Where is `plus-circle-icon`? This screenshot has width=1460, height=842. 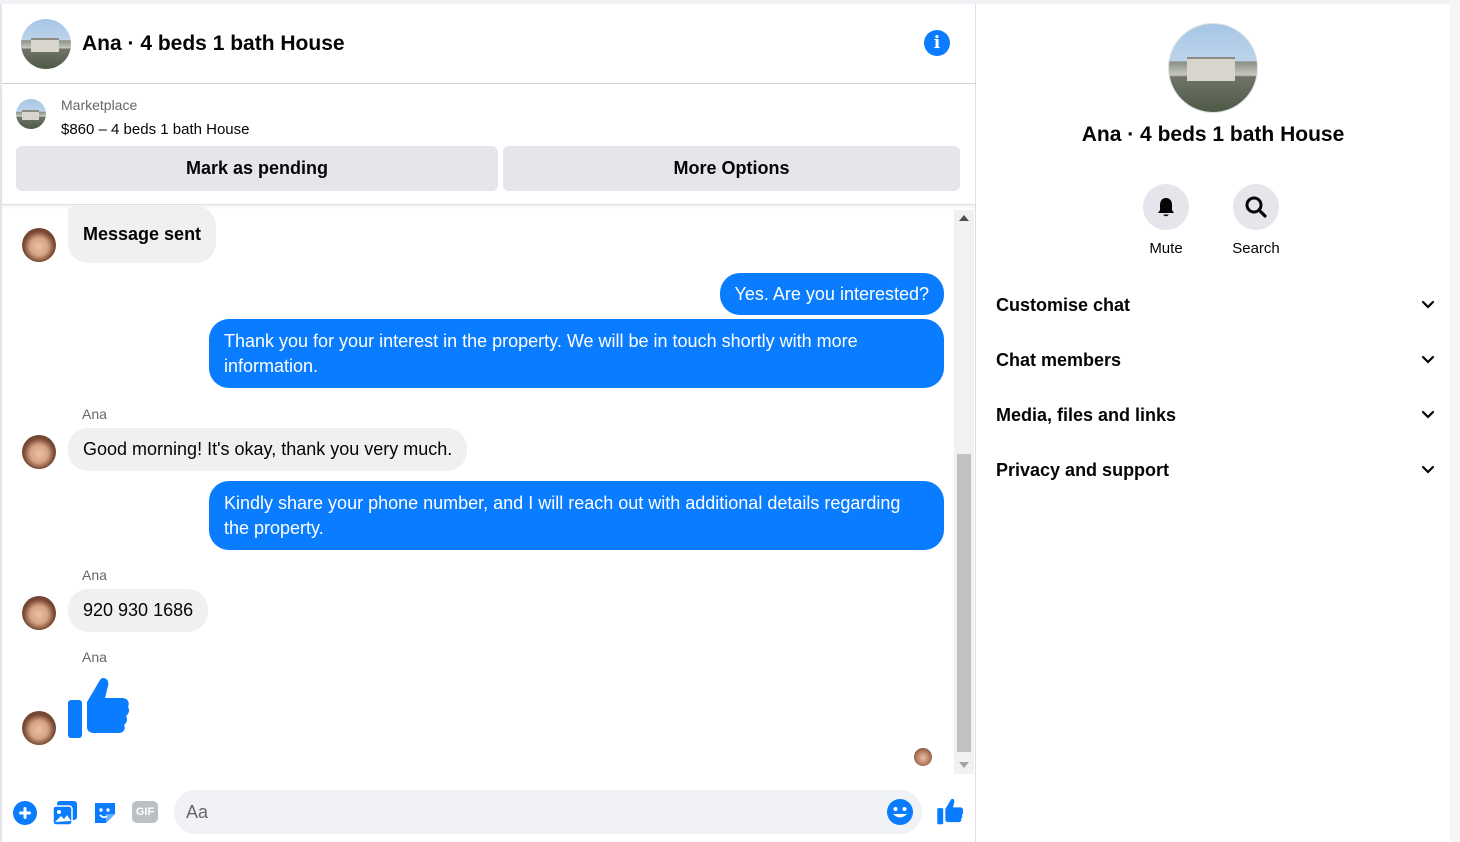
plus-circle-icon is located at coordinates (25, 813).